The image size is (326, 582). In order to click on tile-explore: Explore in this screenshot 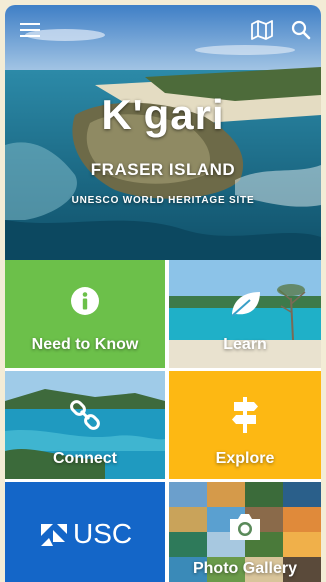, I will do `click(245, 425)`.